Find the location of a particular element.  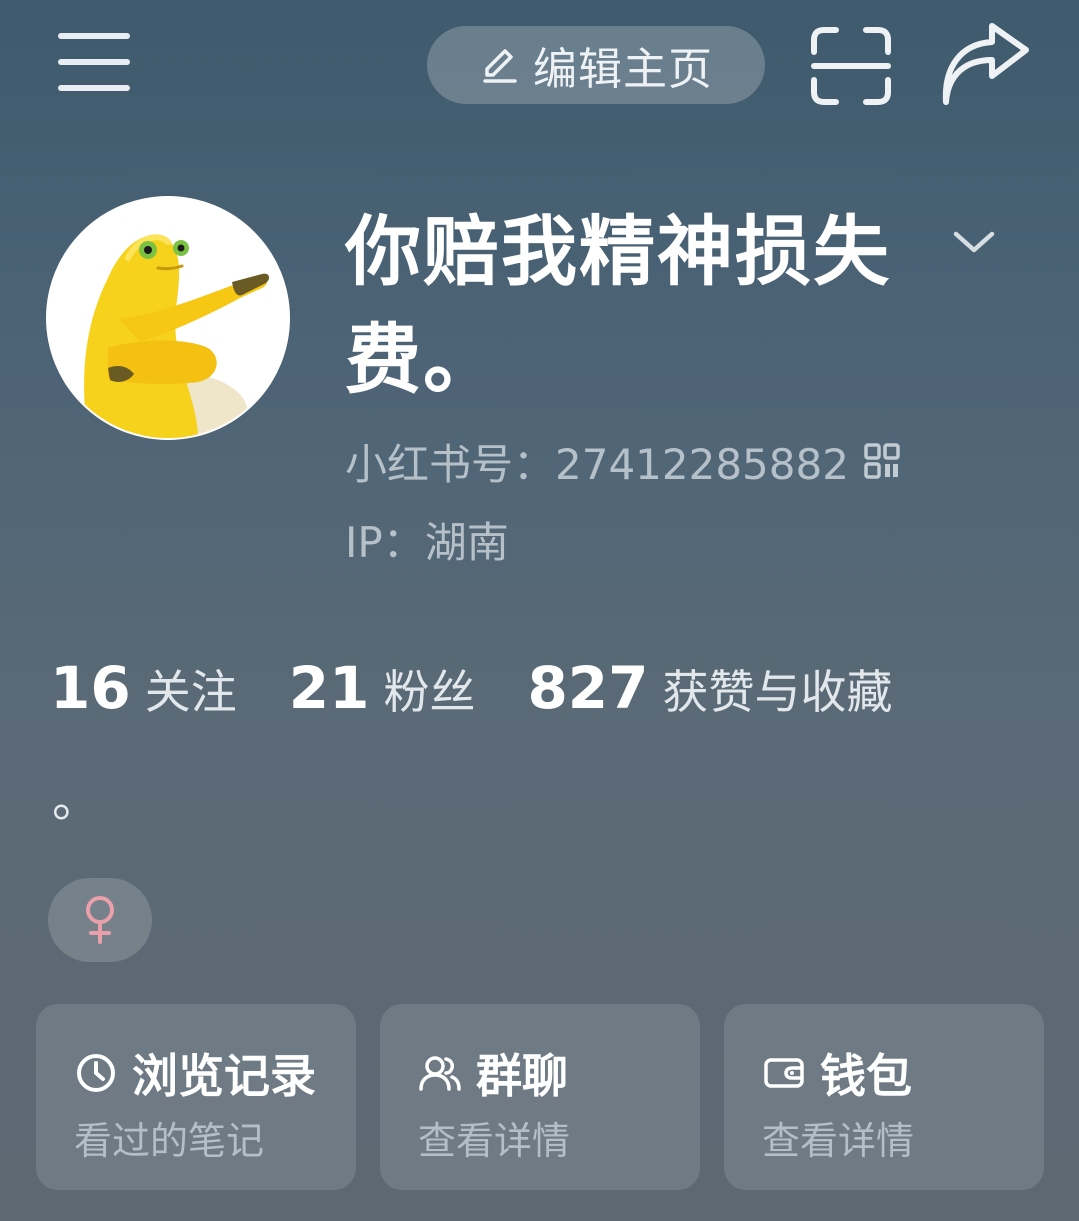

menu-button is located at coordinates (95, 62).